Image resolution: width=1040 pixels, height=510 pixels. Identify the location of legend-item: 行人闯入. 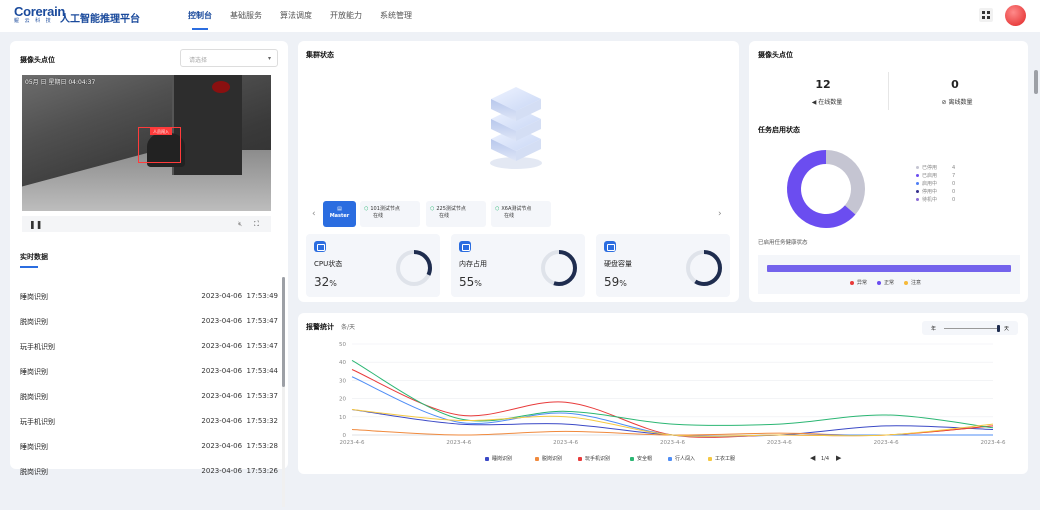
(681, 458).